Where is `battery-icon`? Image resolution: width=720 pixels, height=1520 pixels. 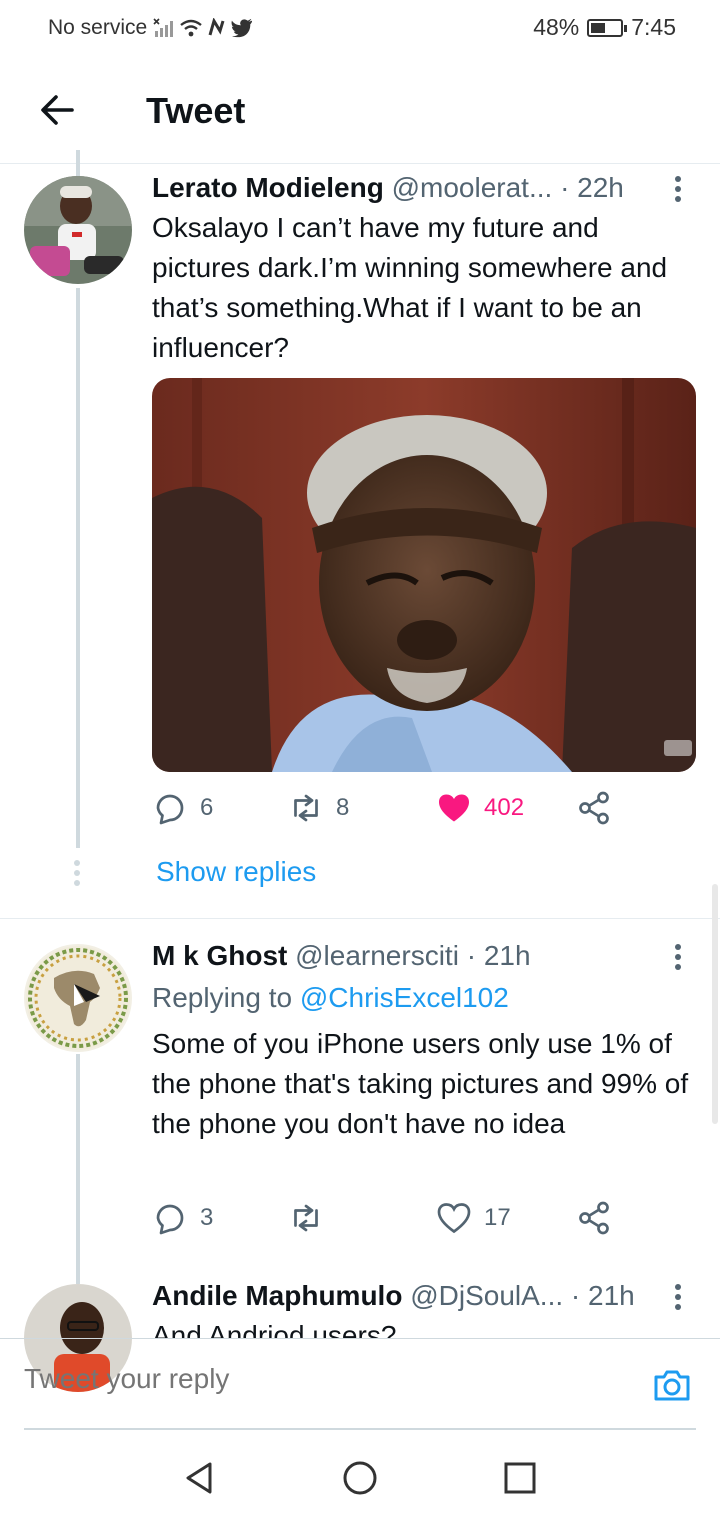 battery-icon is located at coordinates (607, 27).